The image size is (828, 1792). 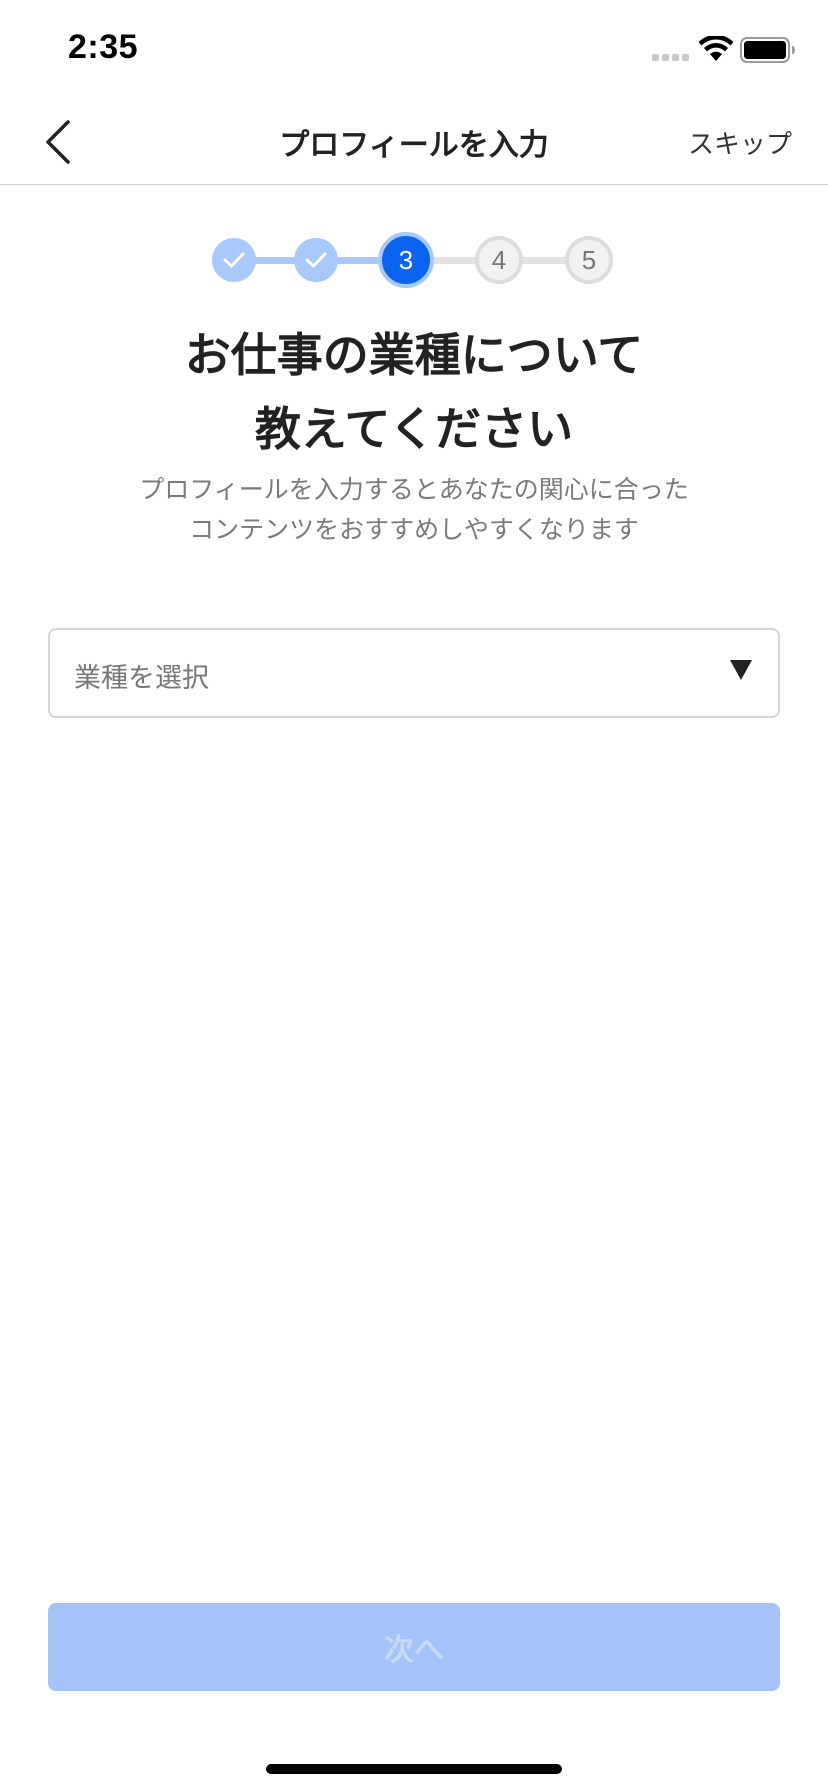 I want to click on wifi-icon, so click(x=716, y=48).